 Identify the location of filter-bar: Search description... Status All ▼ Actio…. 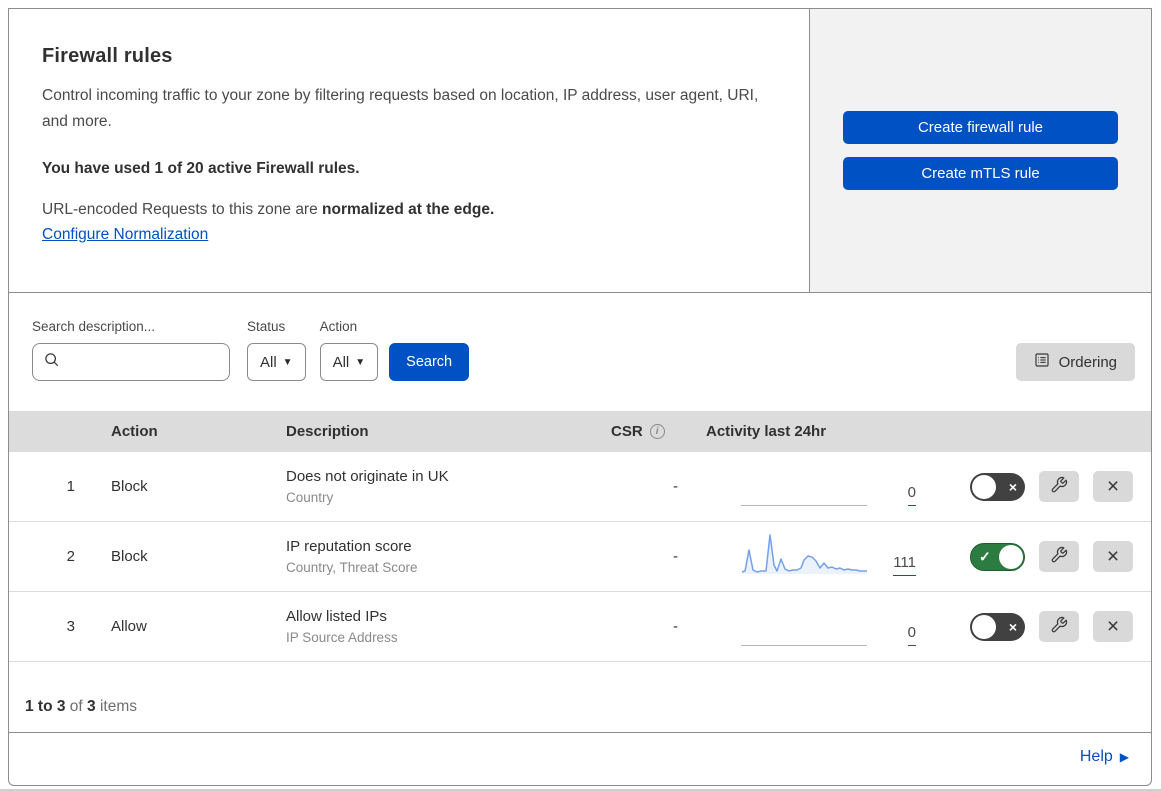
(580, 352).